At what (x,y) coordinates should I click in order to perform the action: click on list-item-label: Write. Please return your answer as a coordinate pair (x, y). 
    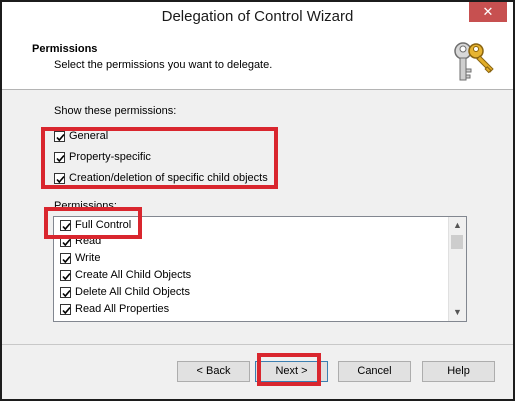
    Looking at the image, I should click on (88, 258).